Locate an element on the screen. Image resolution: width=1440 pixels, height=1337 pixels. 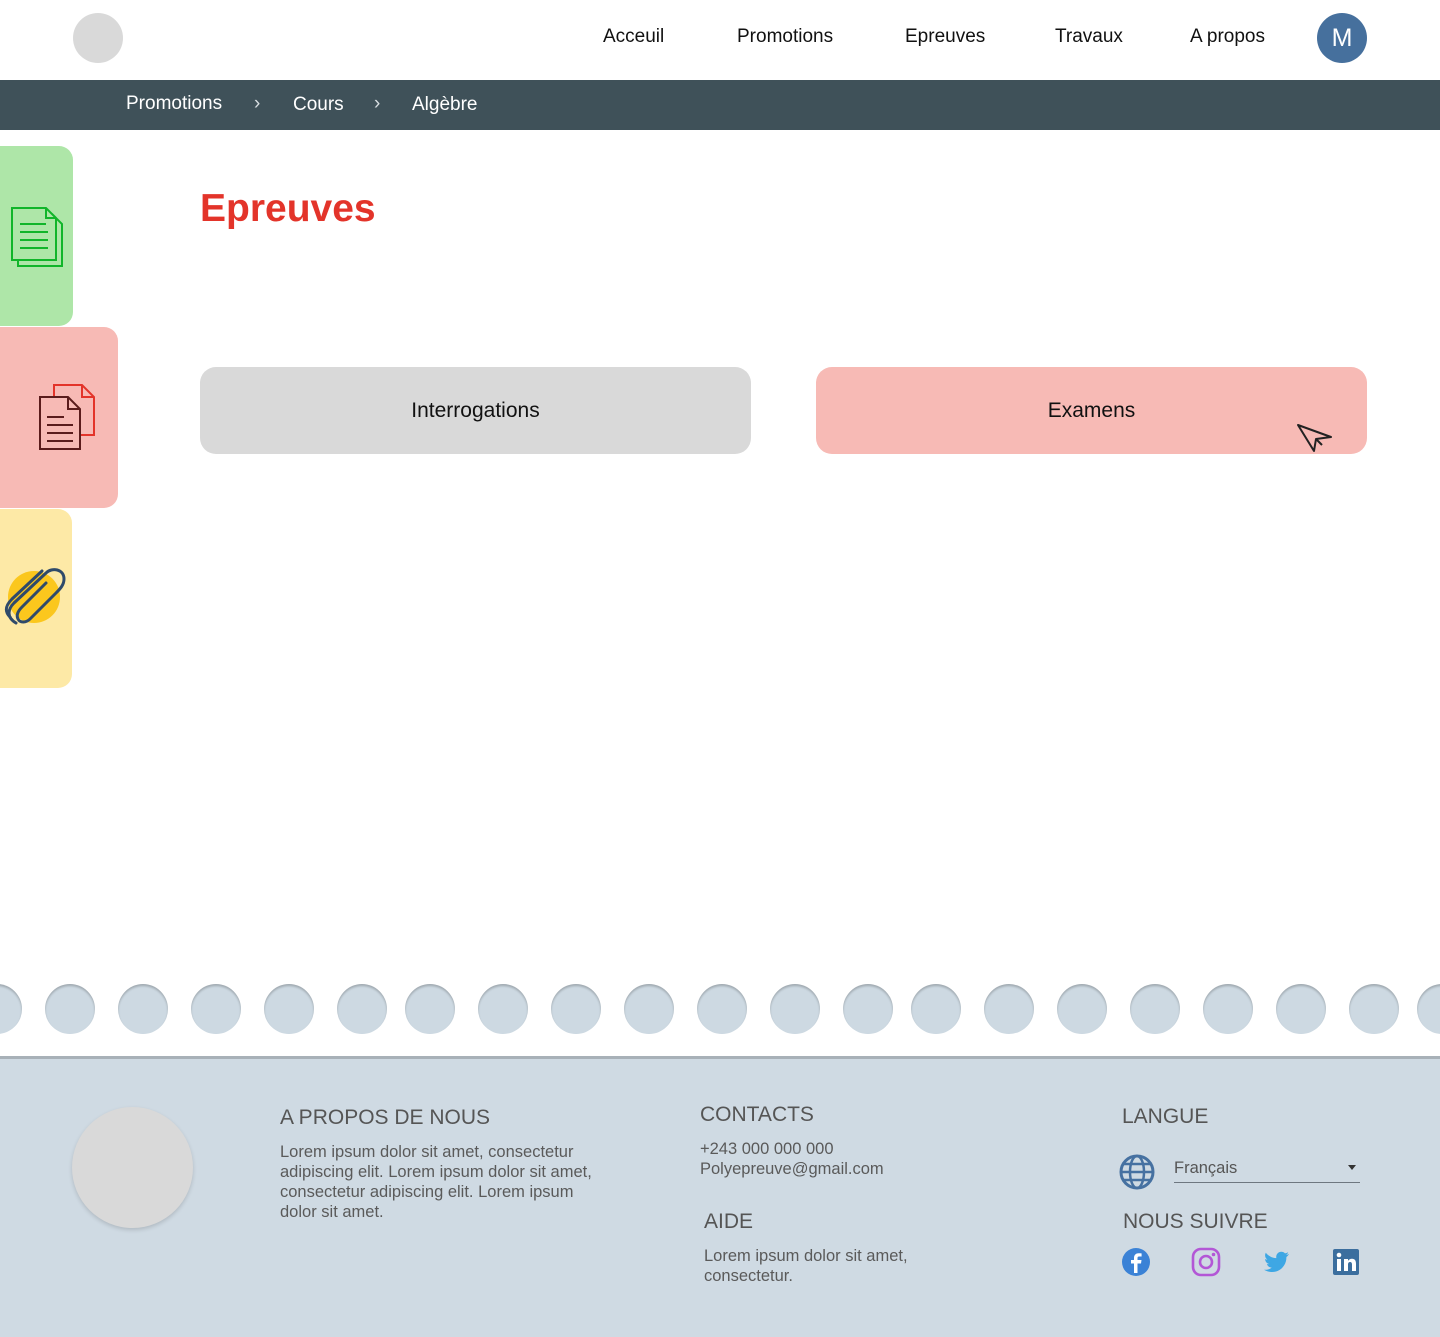
nav-item-travaux: Travaux is located at coordinates (1089, 37).